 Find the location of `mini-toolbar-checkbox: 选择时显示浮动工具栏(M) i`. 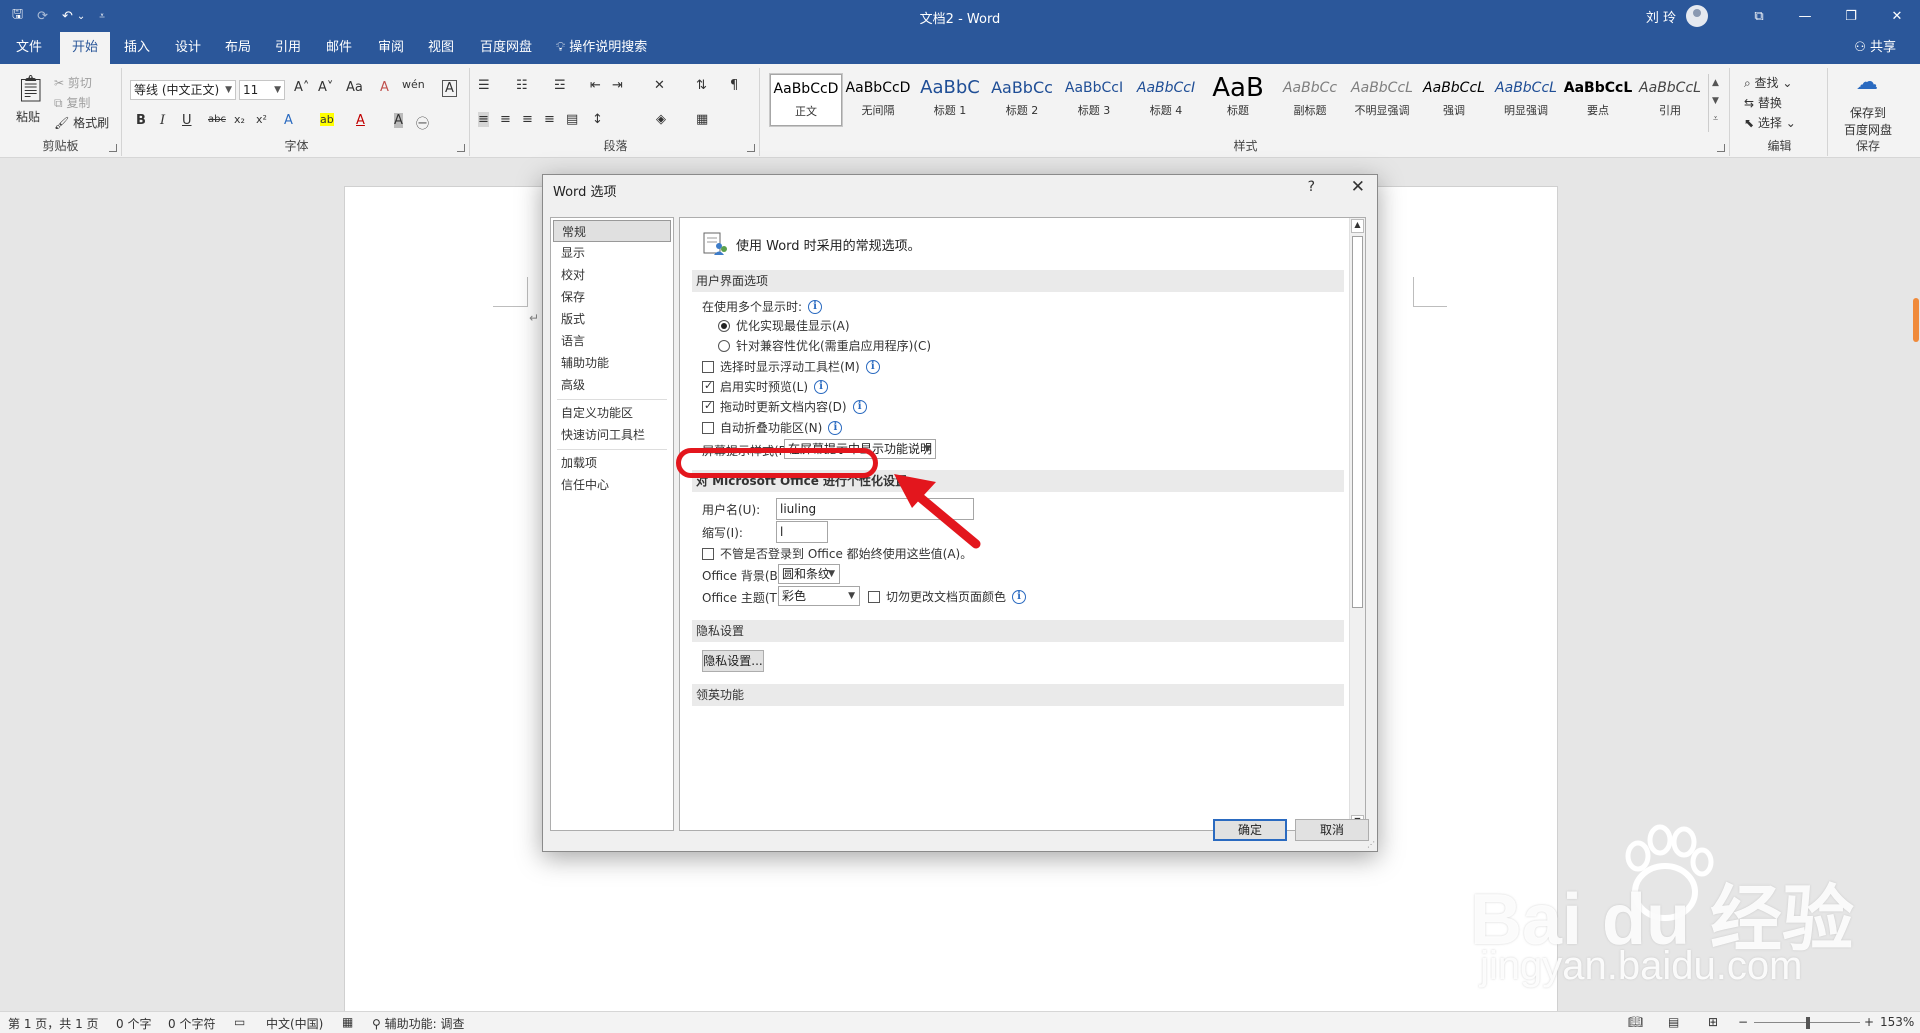

mini-toolbar-checkbox: 选择时显示浮动工具栏(M) i is located at coordinates (791, 366).